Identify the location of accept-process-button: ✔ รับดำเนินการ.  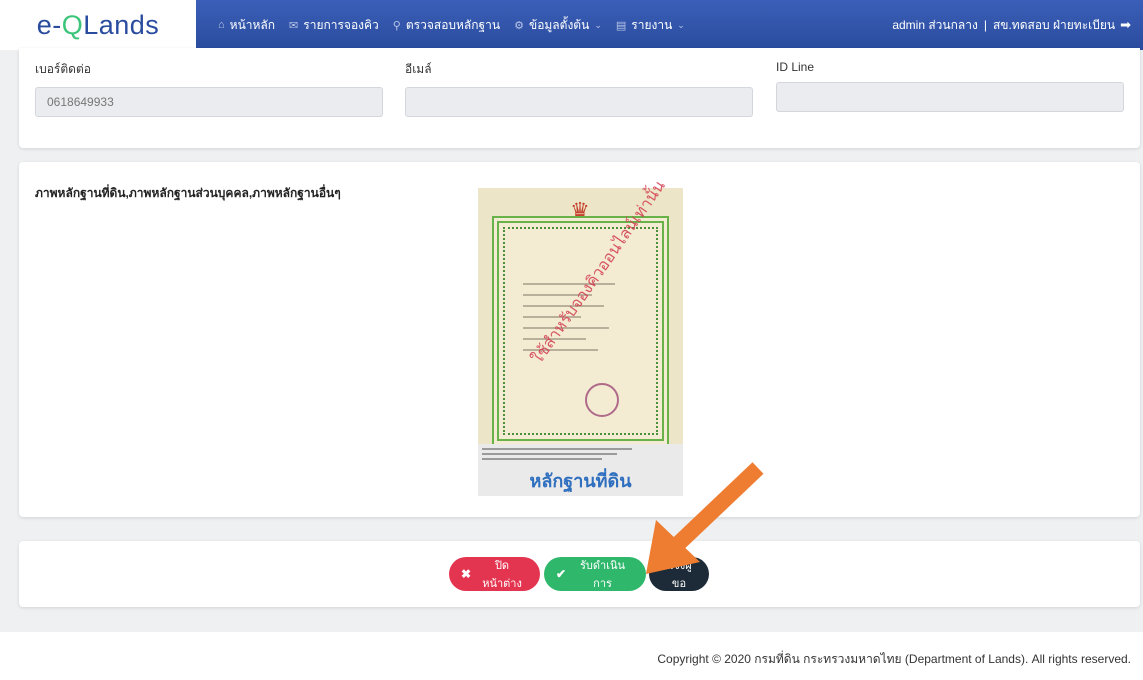
(595, 574).